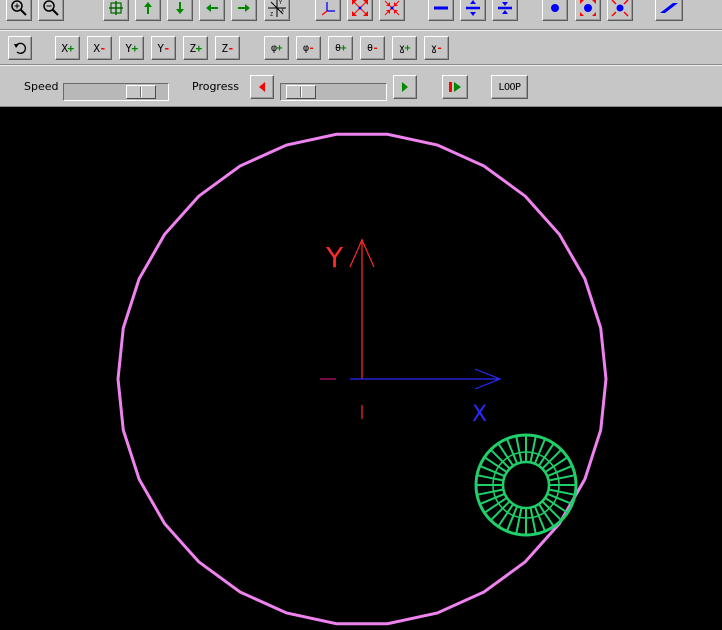  Describe the element at coordinates (271, 15) in the screenshot. I see `svg-text: Z` at that location.